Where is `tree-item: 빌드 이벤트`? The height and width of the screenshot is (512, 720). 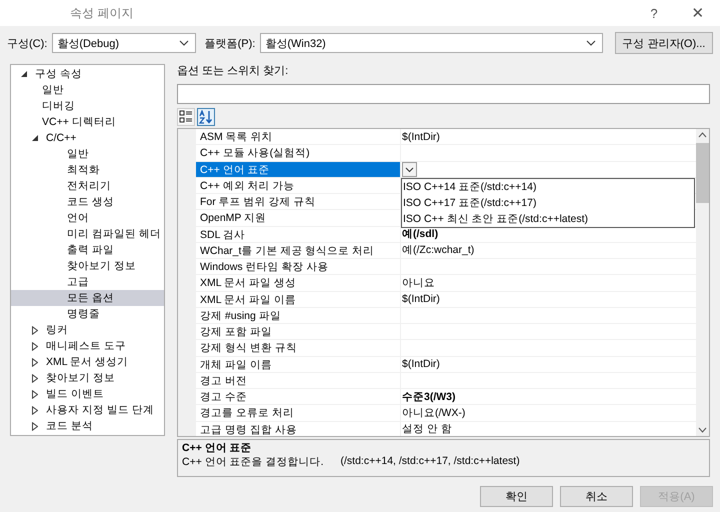 tree-item: 빌드 이벤트 is located at coordinates (87, 394).